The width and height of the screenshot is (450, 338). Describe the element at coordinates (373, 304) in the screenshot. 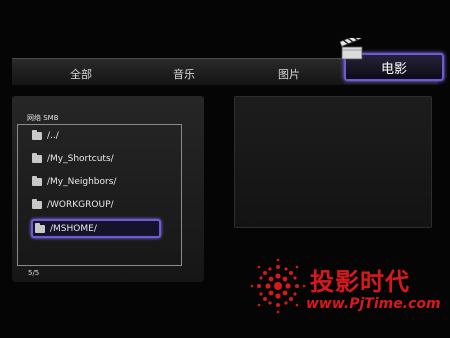

I see `watermark-english: www.PjTime.com` at that location.